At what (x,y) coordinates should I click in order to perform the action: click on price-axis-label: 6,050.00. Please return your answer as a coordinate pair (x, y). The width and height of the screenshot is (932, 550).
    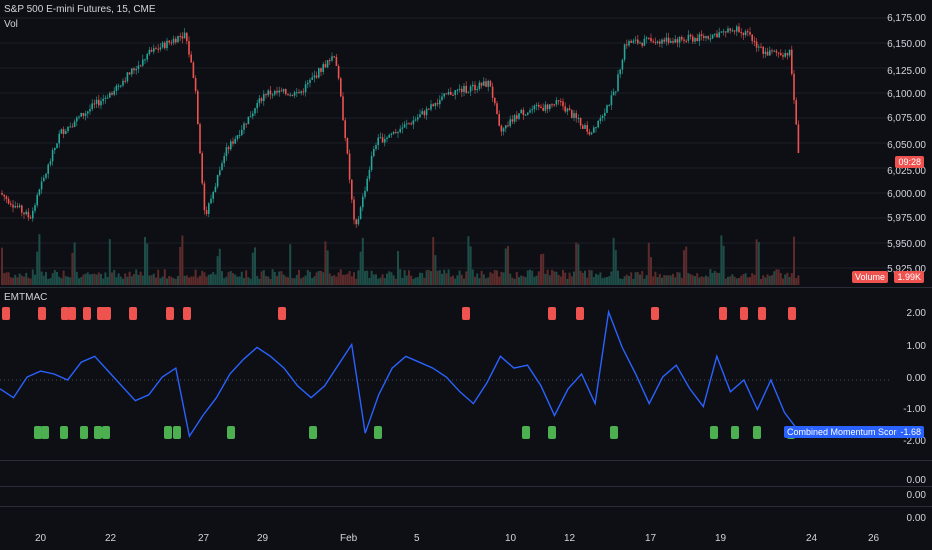
    Looking at the image, I should click on (906, 145).